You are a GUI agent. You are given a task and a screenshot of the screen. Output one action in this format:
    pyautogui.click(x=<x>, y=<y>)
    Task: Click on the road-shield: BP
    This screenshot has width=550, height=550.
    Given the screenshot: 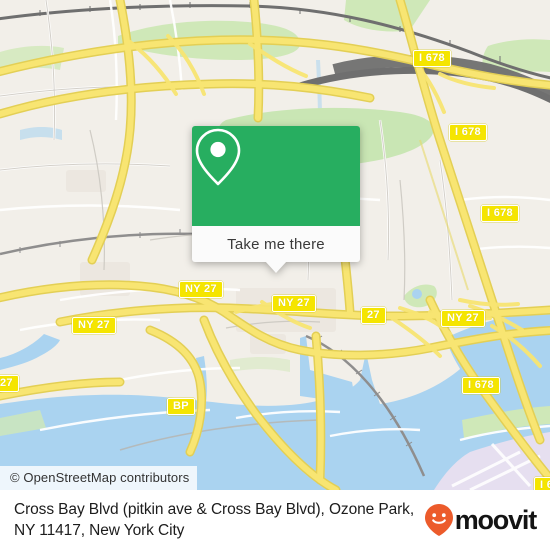 What is the action you would take?
    pyautogui.click(x=181, y=406)
    